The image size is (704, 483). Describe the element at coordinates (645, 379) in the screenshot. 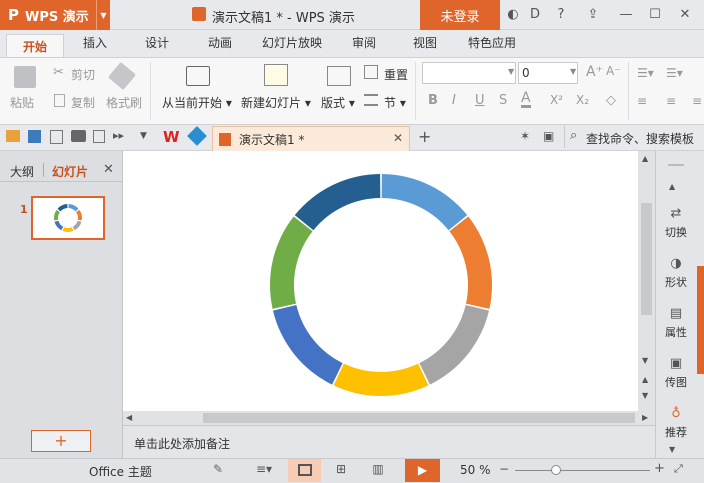

I see `prev-slide-icon: ▲` at that location.